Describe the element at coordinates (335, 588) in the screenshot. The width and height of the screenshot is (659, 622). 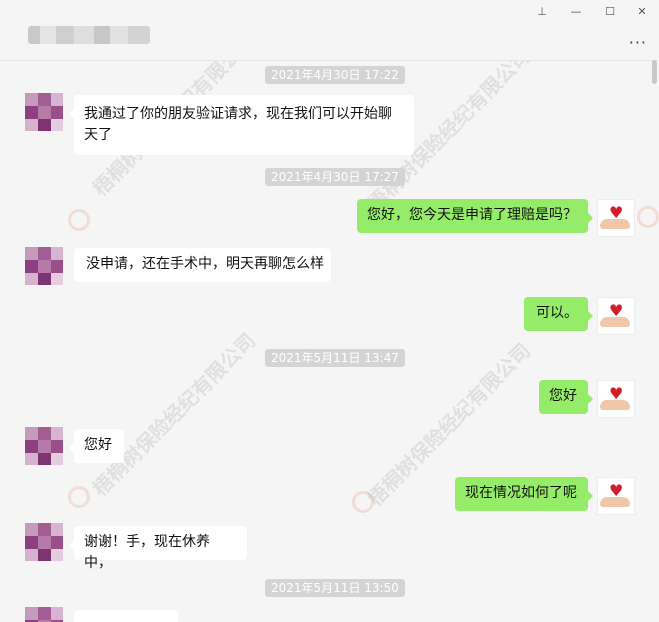
I see `timestamp: 2021年5月11日 13:50` at that location.